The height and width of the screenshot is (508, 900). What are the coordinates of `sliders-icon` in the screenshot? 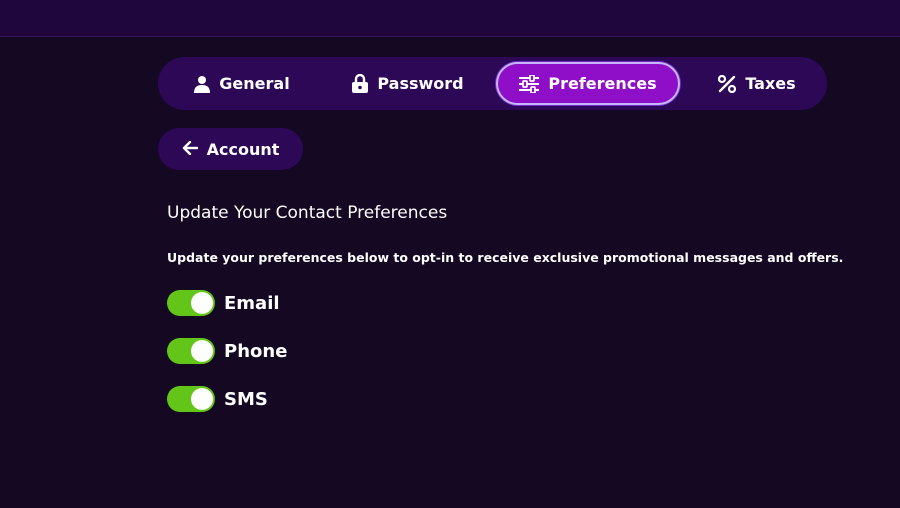 It's located at (529, 83).